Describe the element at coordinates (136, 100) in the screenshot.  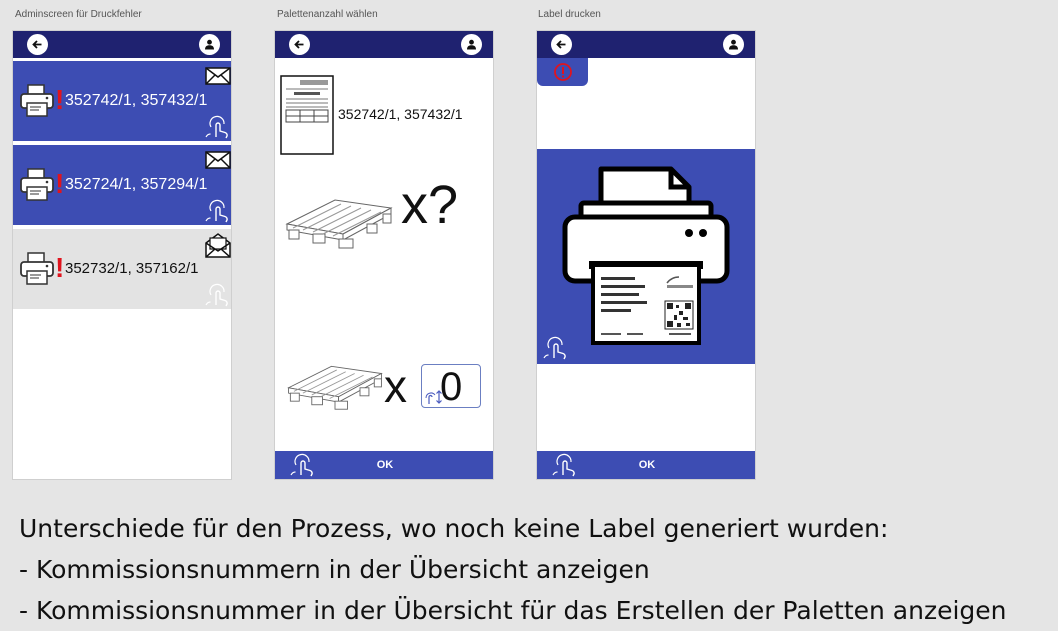
I see `job-numbers: 352742/1, 357432/1` at that location.